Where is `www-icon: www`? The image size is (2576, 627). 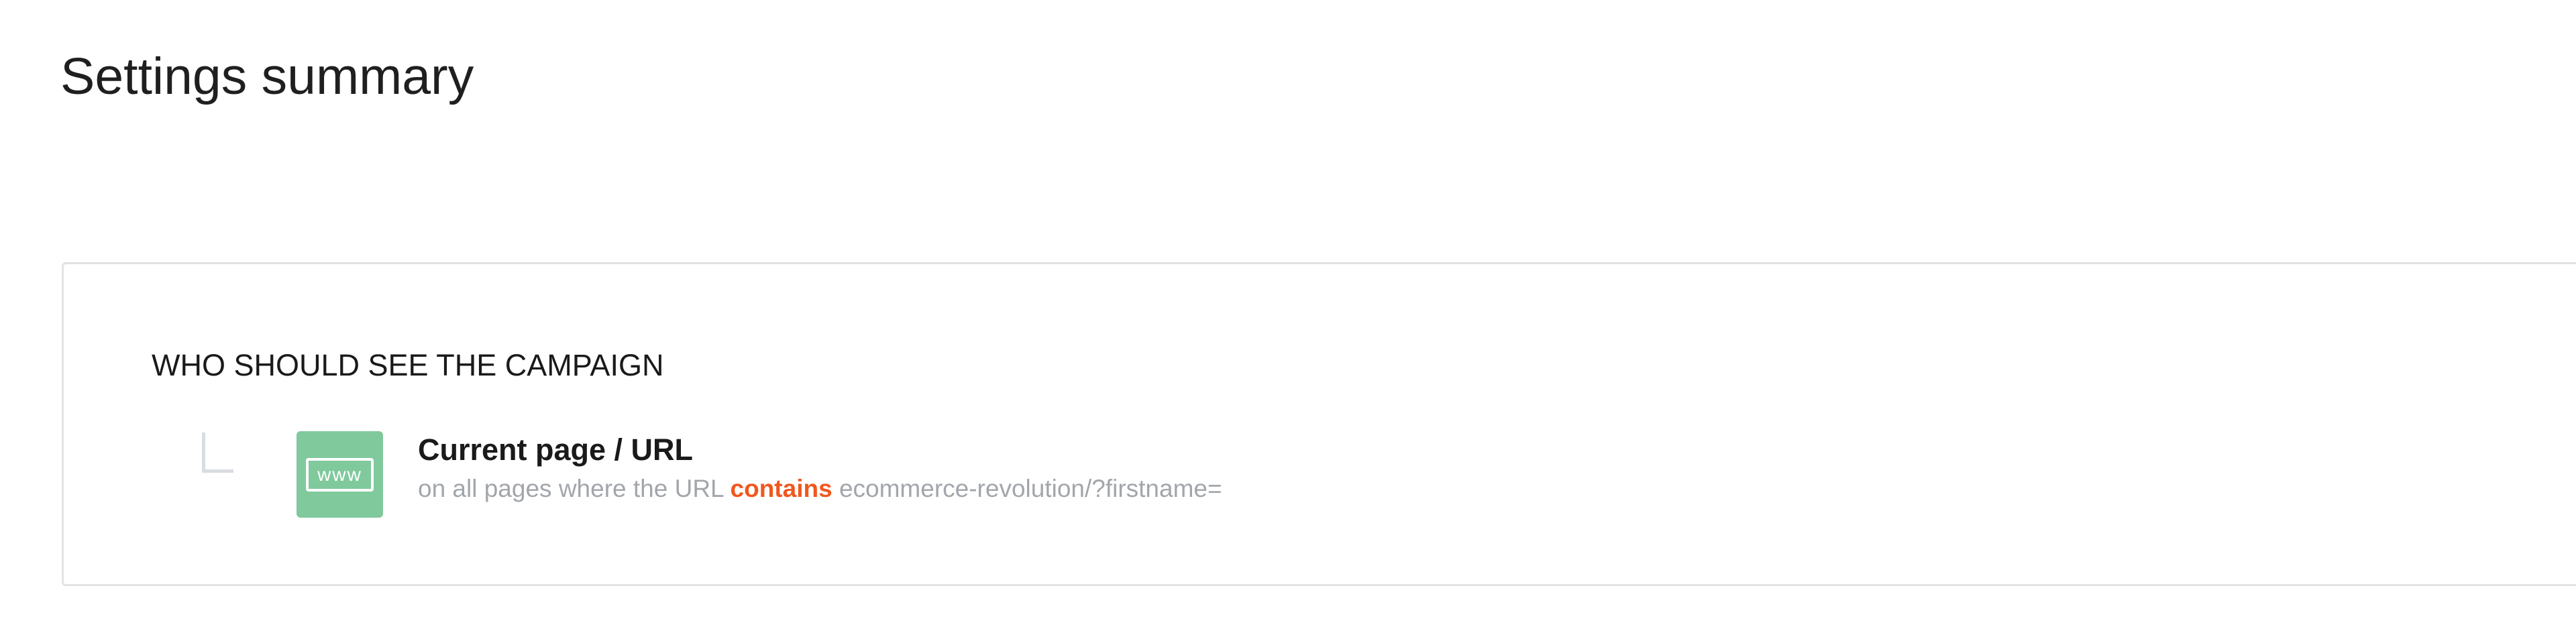
www-icon: www is located at coordinates (340, 474).